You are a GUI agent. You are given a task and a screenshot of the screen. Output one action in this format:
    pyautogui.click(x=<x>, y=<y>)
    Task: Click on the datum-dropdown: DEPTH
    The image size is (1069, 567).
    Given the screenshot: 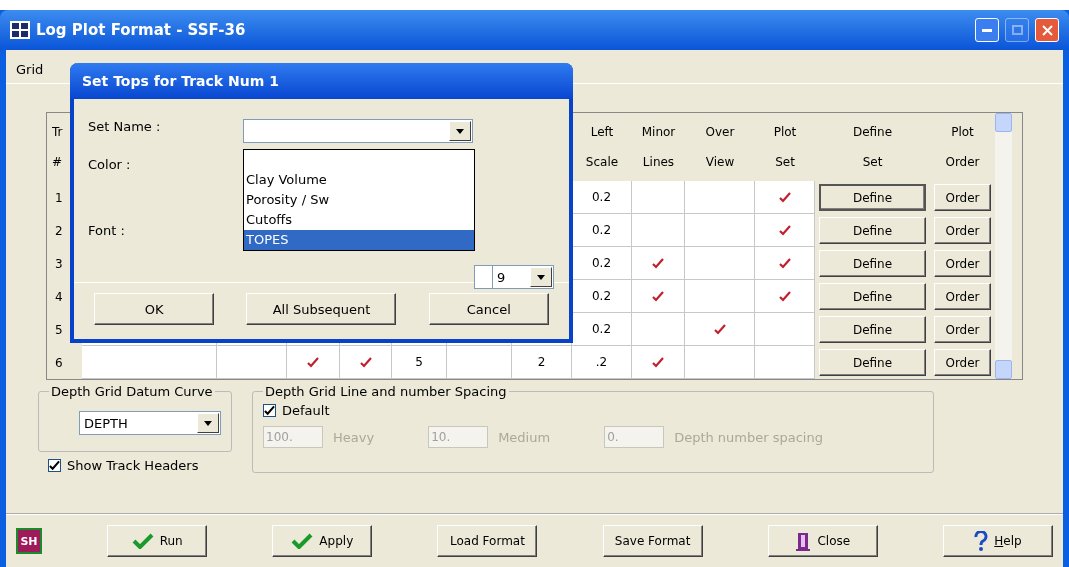 What is the action you would take?
    pyautogui.click(x=150, y=423)
    